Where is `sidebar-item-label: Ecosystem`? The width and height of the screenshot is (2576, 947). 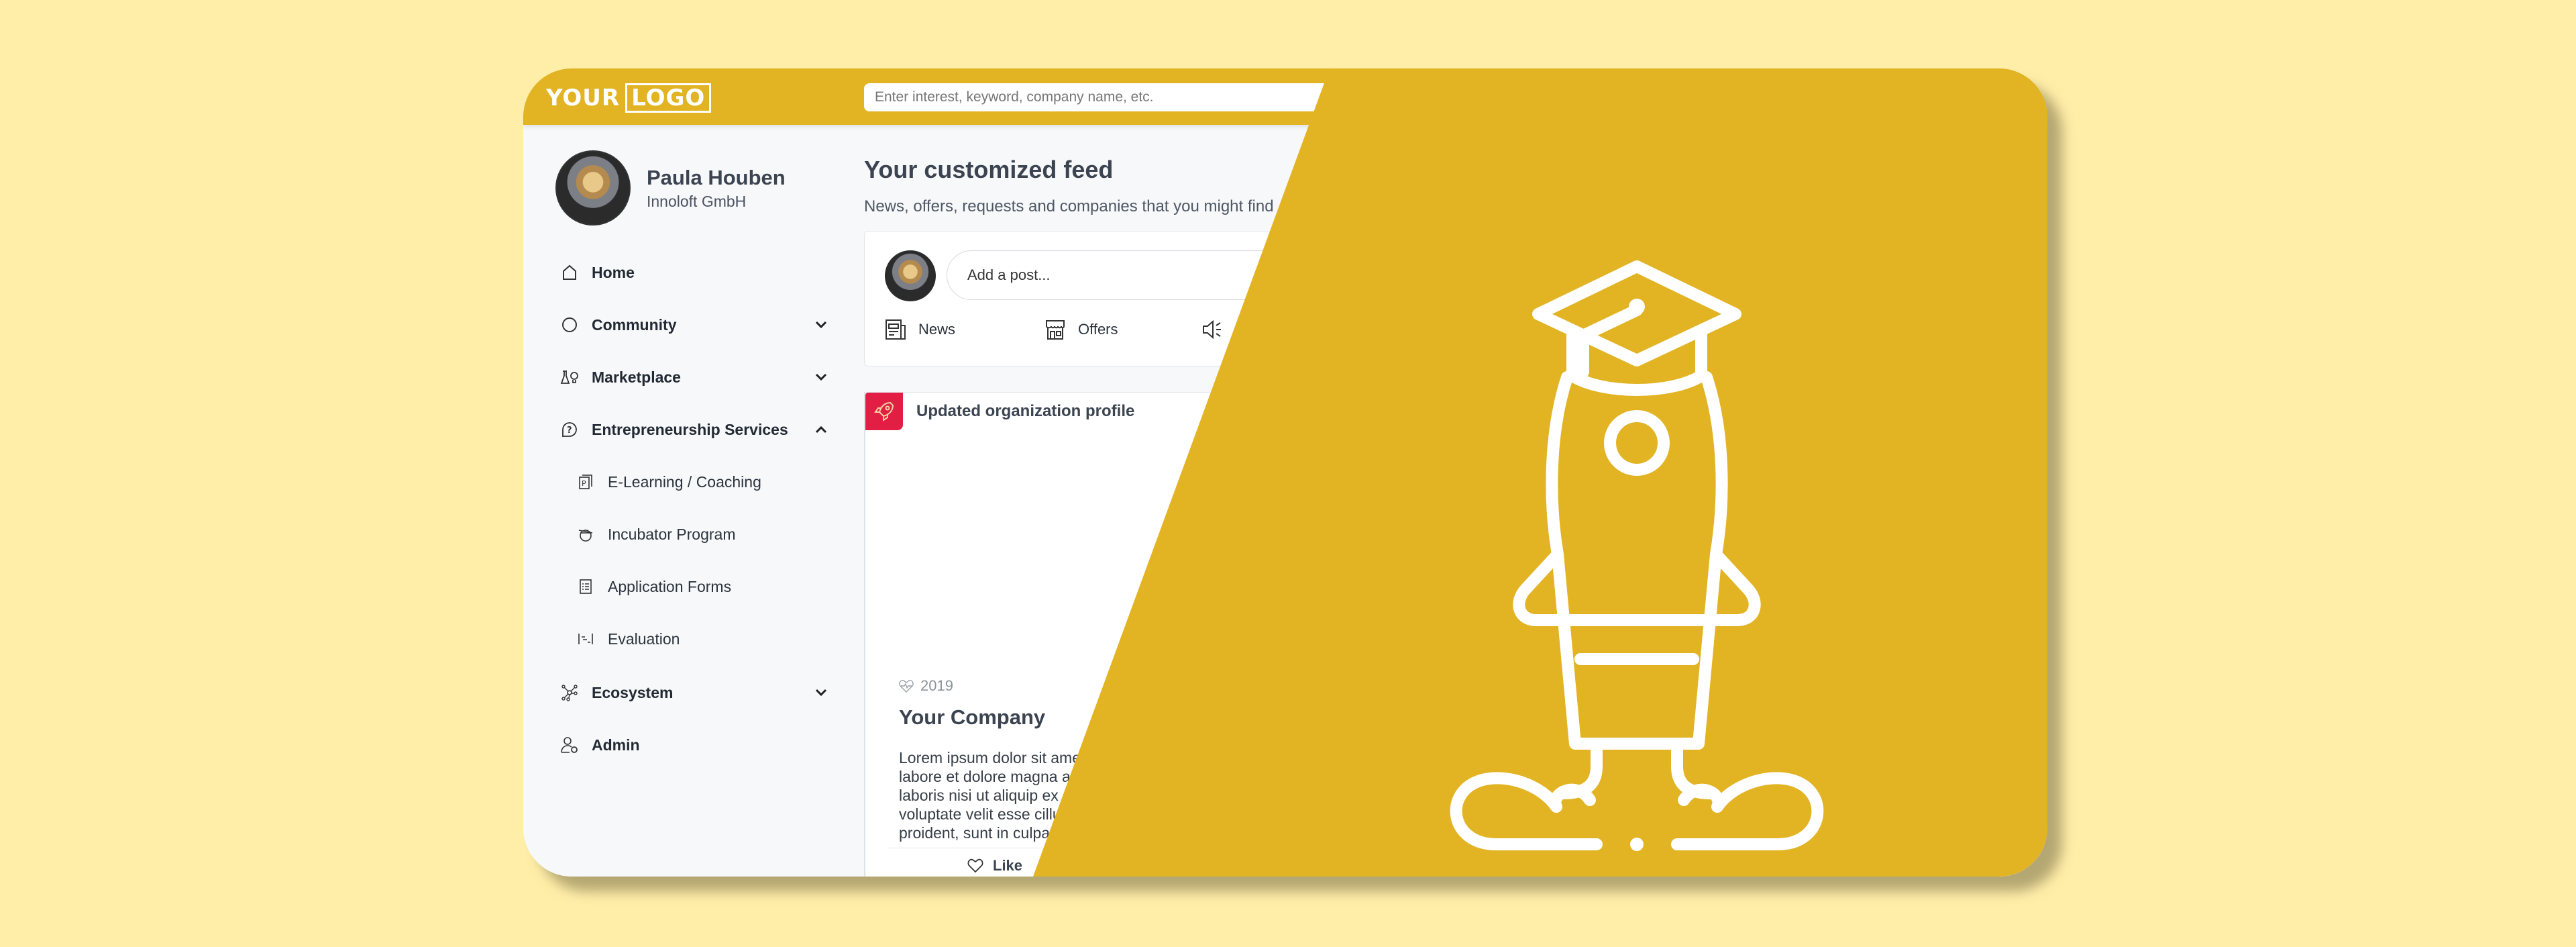
sidebar-item-label: Ecosystem is located at coordinates (633, 692).